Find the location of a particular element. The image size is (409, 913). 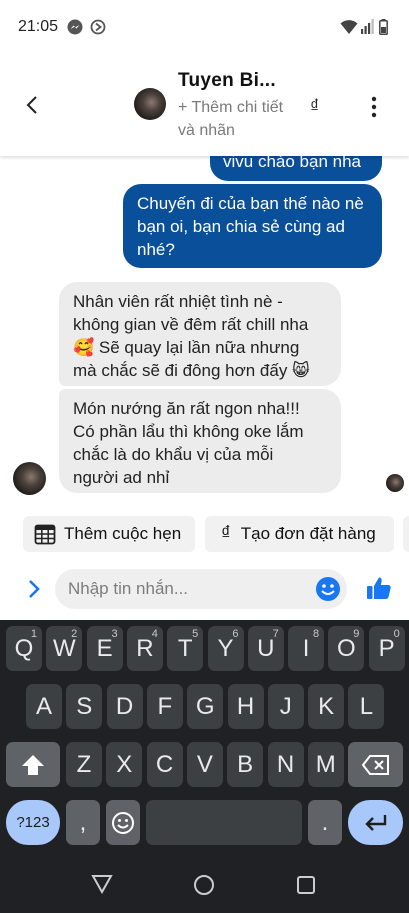

comma-key: , is located at coordinates (83, 822).